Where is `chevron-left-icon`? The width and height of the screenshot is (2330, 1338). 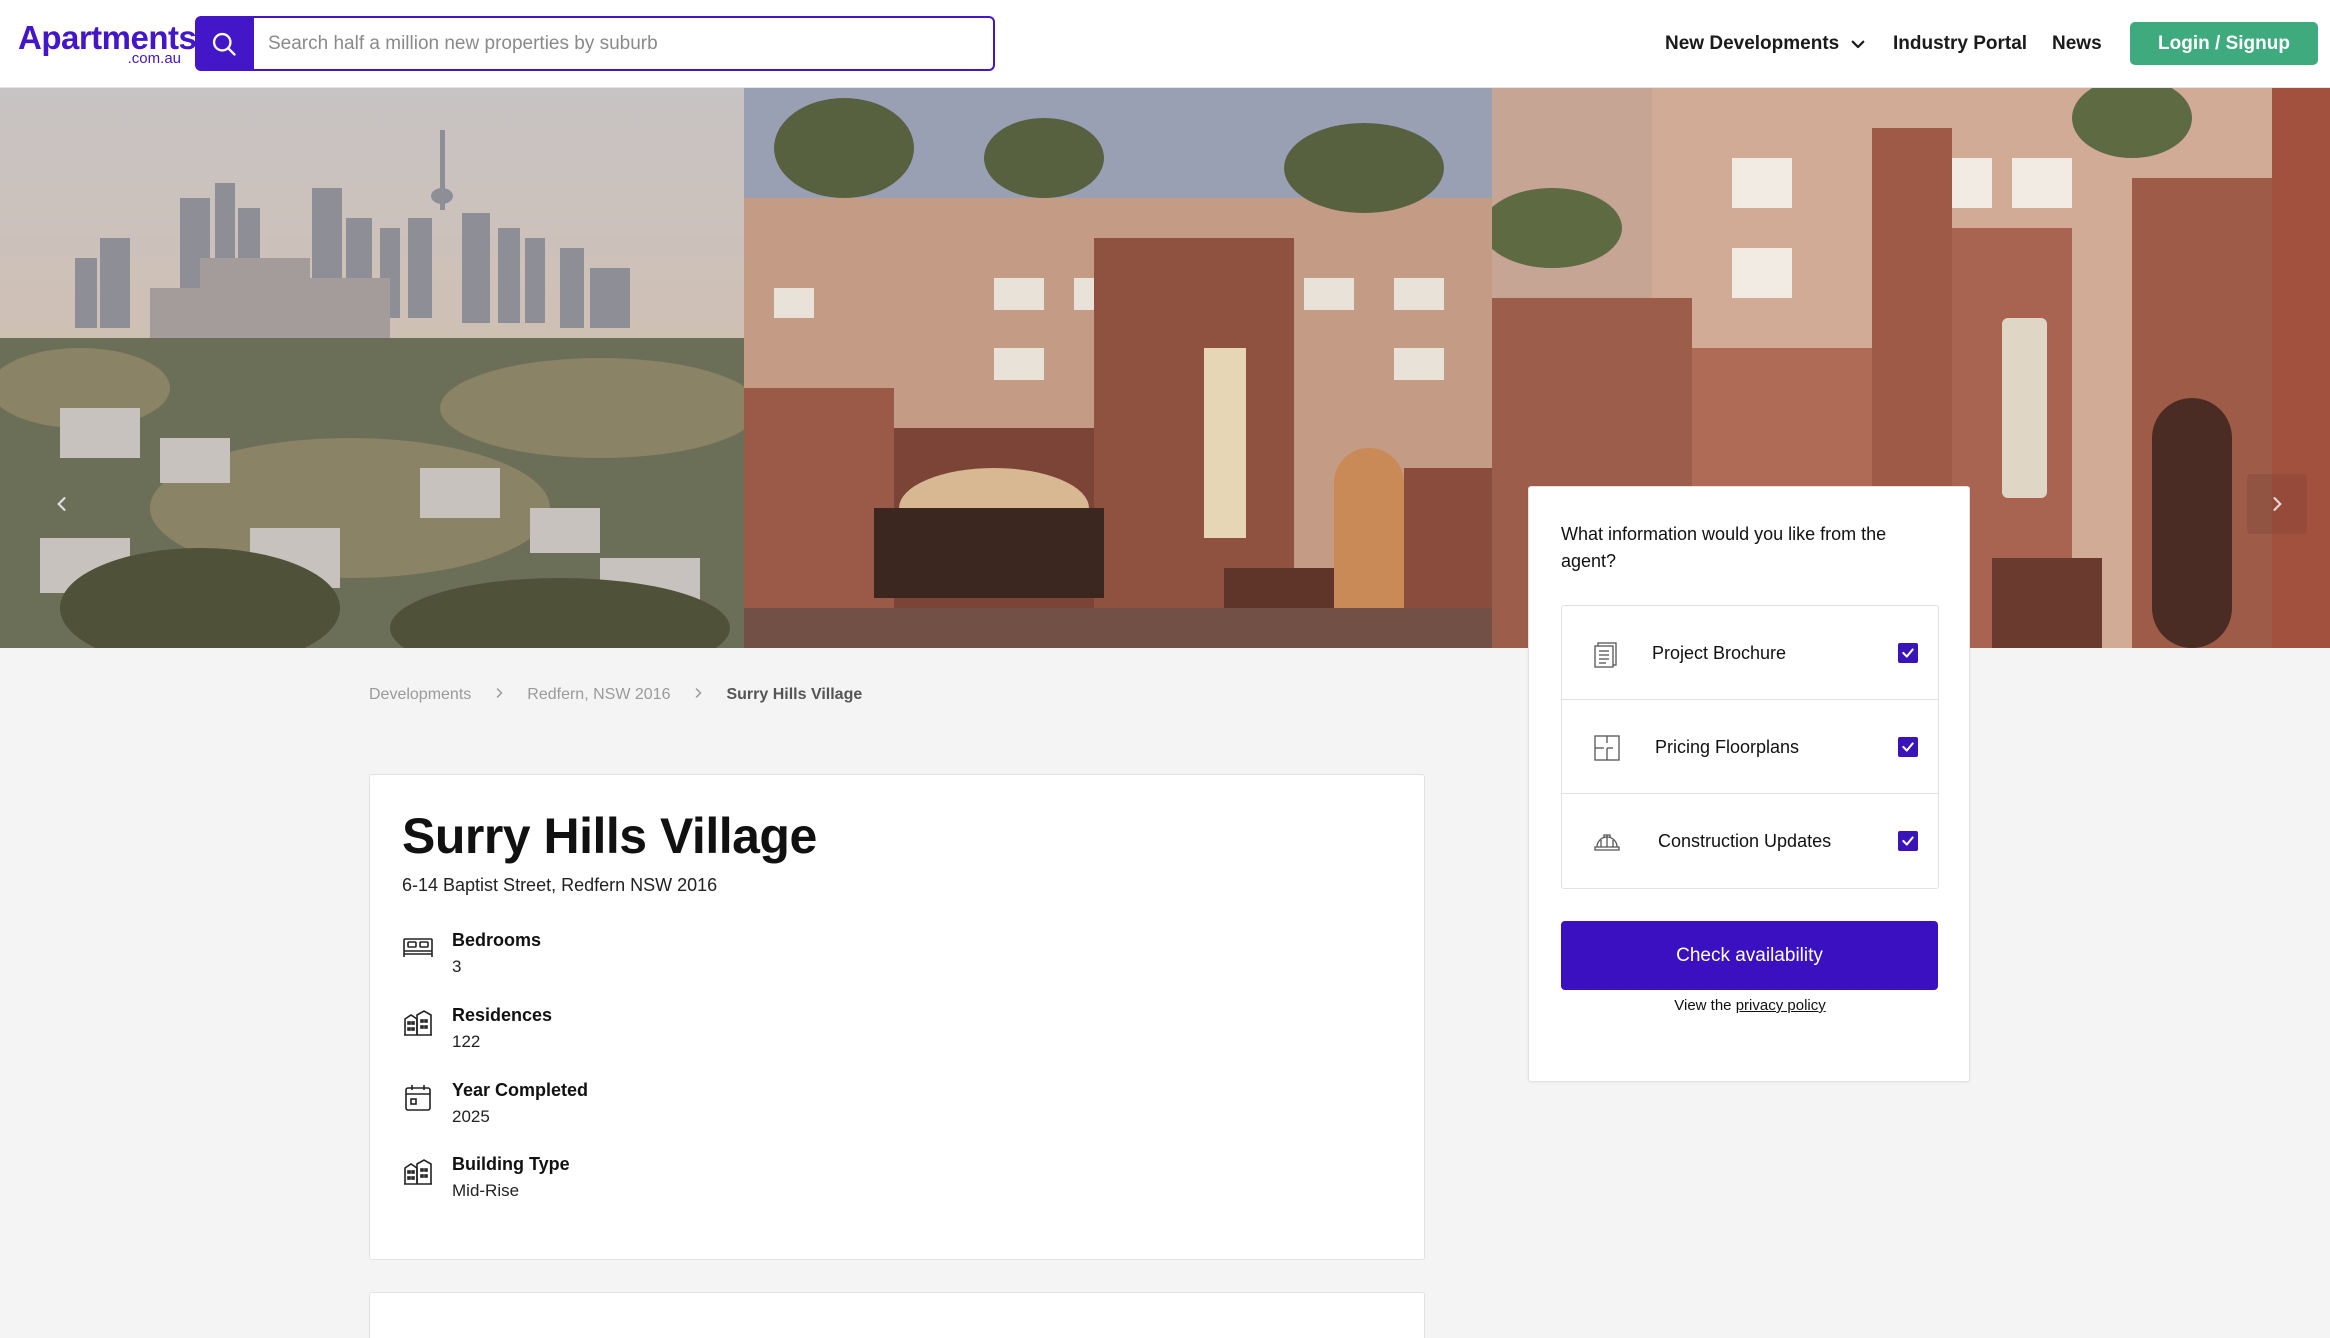
chevron-left-icon is located at coordinates (61, 504).